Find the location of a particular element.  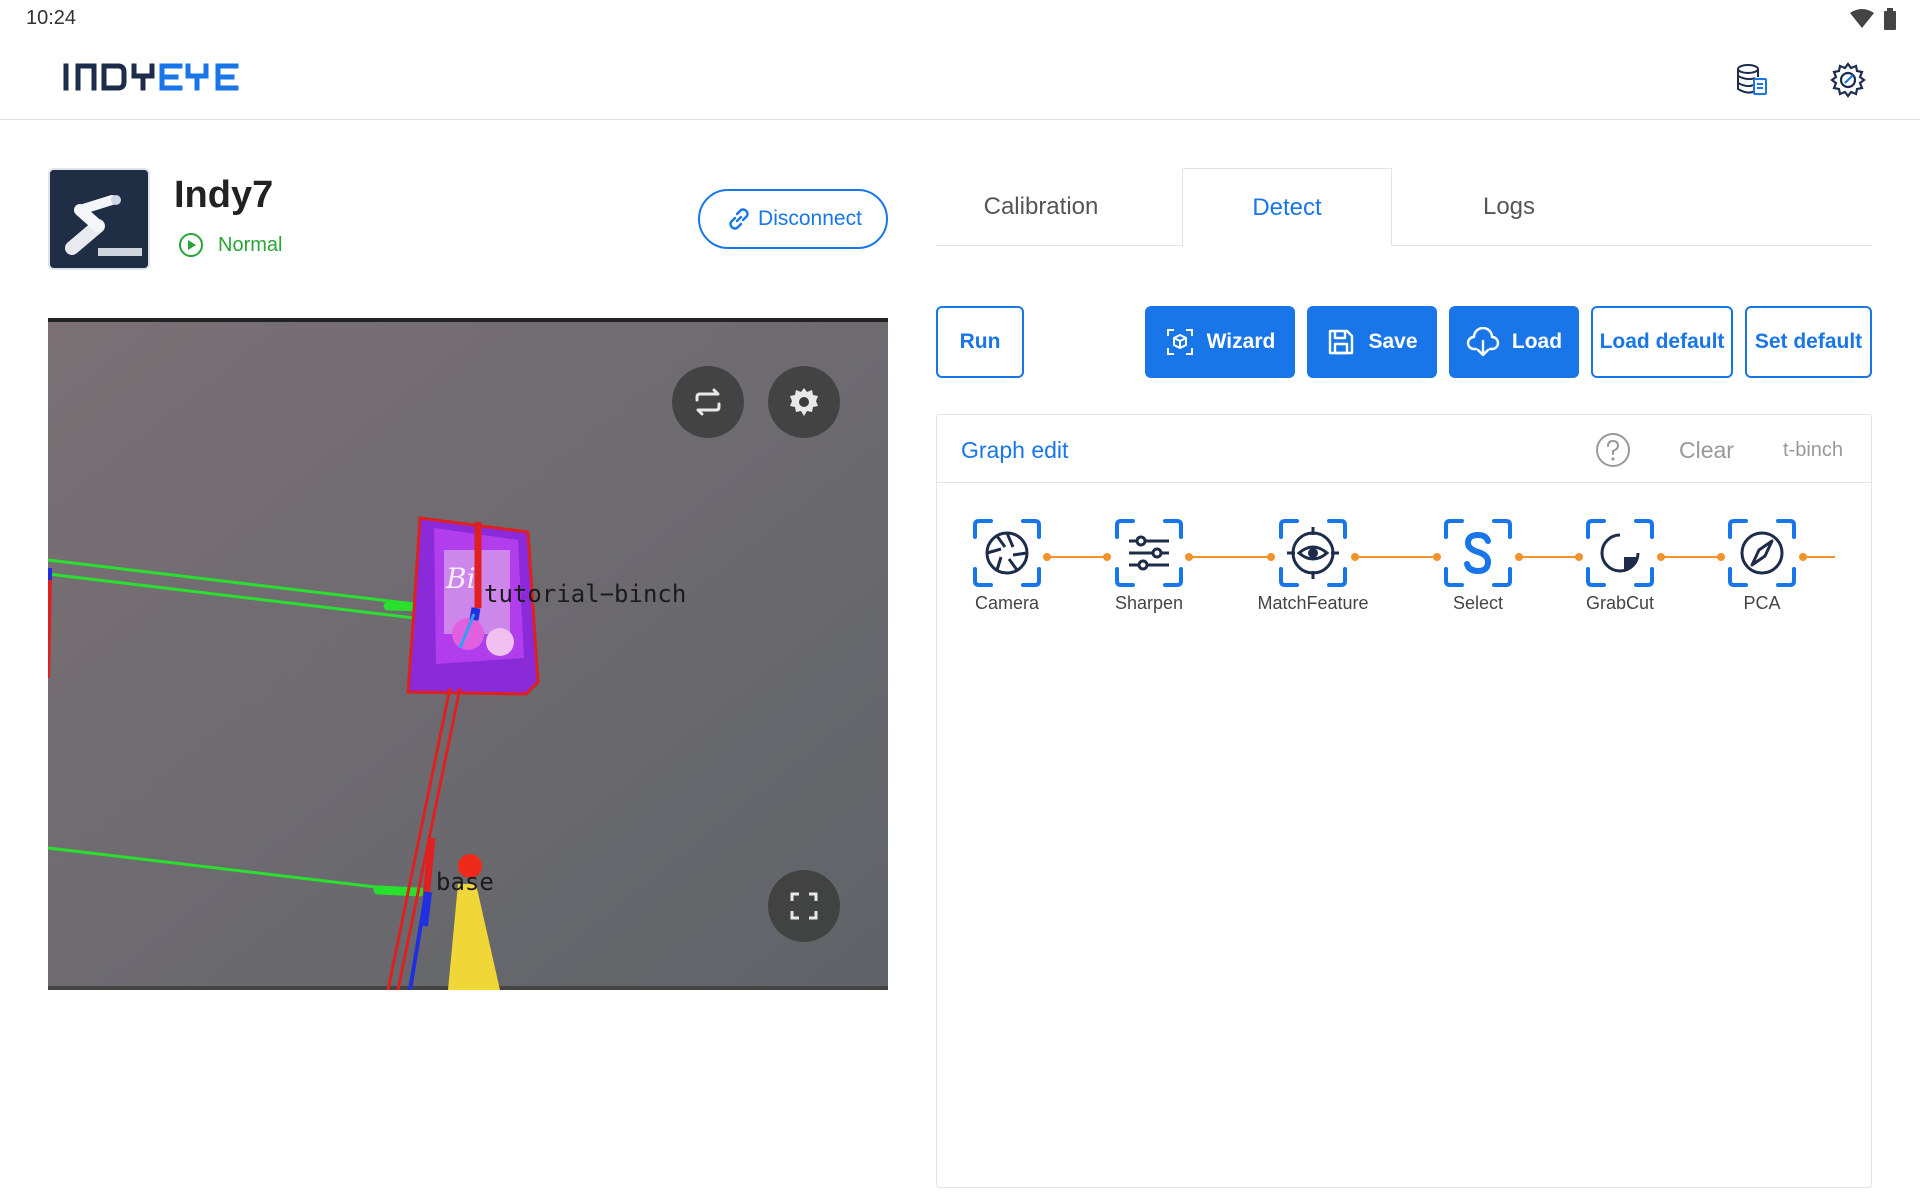

eye-target-icon is located at coordinates (1313, 553).